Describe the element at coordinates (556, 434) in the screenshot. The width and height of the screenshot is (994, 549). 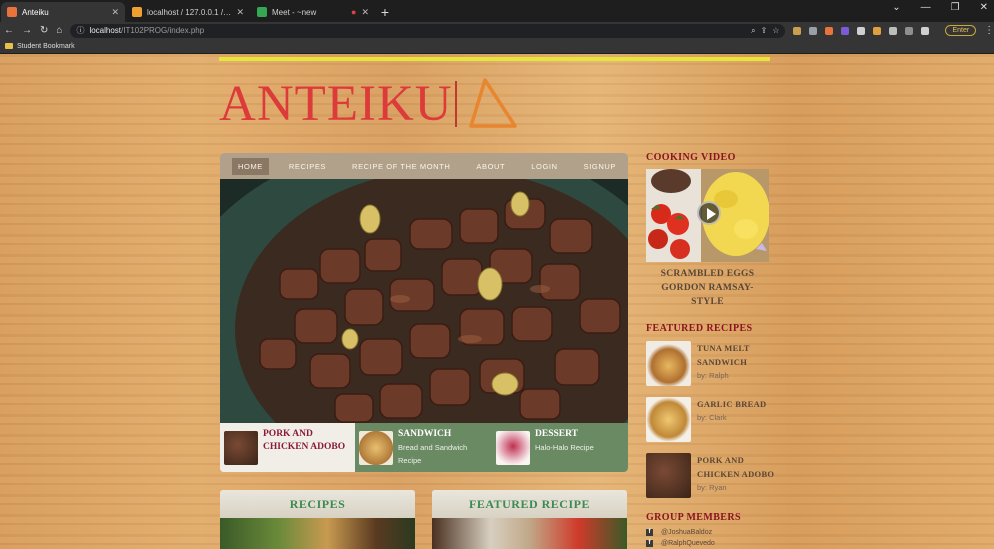
I see `card-title: DESSERT` at that location.